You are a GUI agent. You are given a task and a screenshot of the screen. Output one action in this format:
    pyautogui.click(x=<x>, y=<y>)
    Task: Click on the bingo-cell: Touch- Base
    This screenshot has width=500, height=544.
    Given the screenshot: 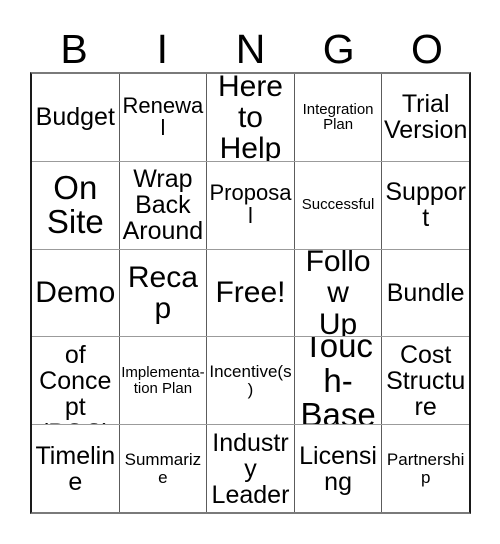 What is the action you would take?
    pyautogui.click(x=337, y=381)
    